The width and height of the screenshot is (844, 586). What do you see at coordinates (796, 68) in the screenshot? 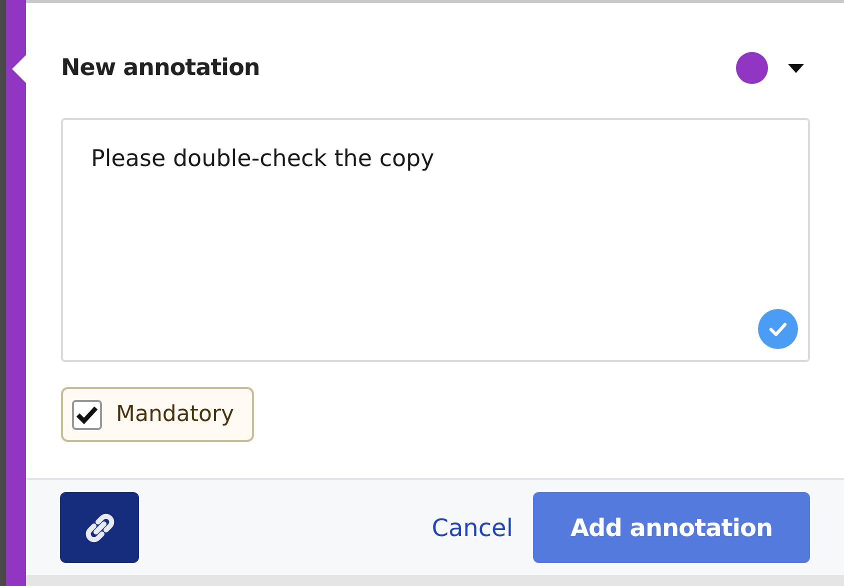
I see `caret-icon` at bounding box center [796, 68].